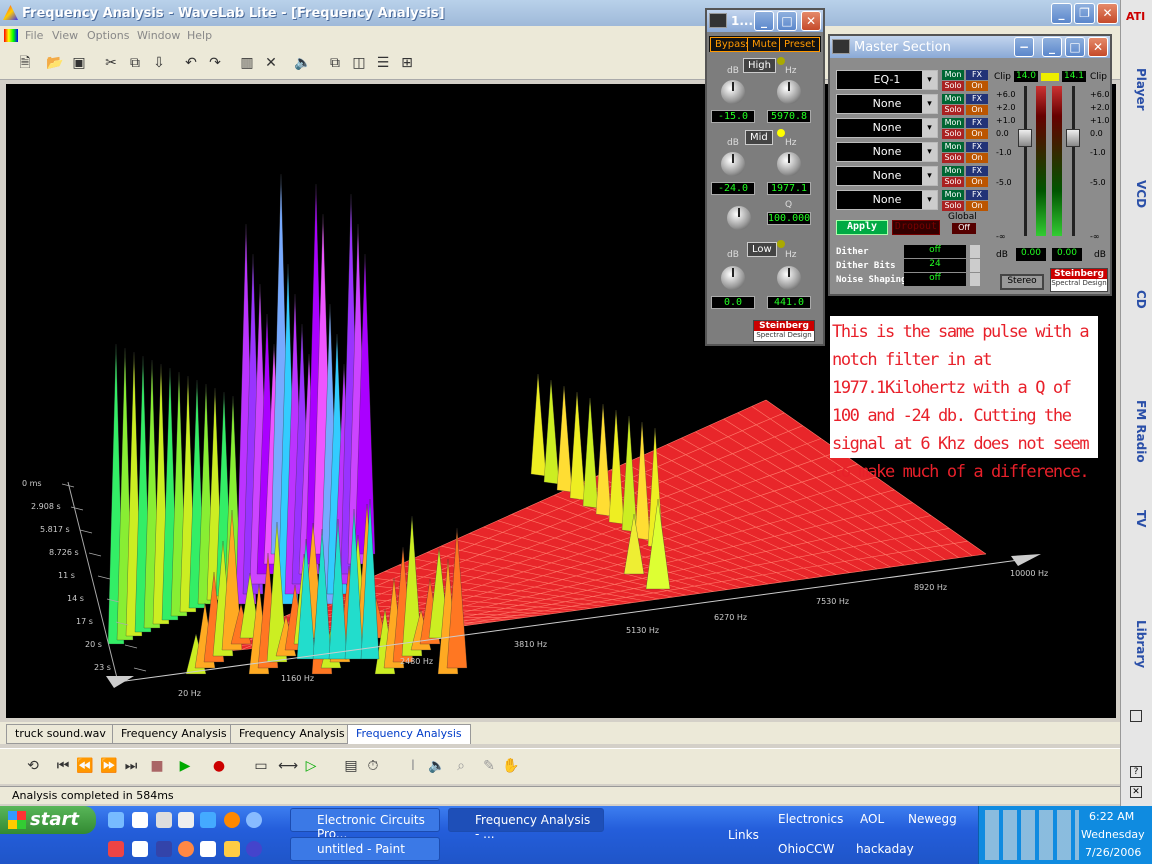 This screenshot has width=1152, height=864. I want to click on eq-maximize-button: □, so click(787, 21).